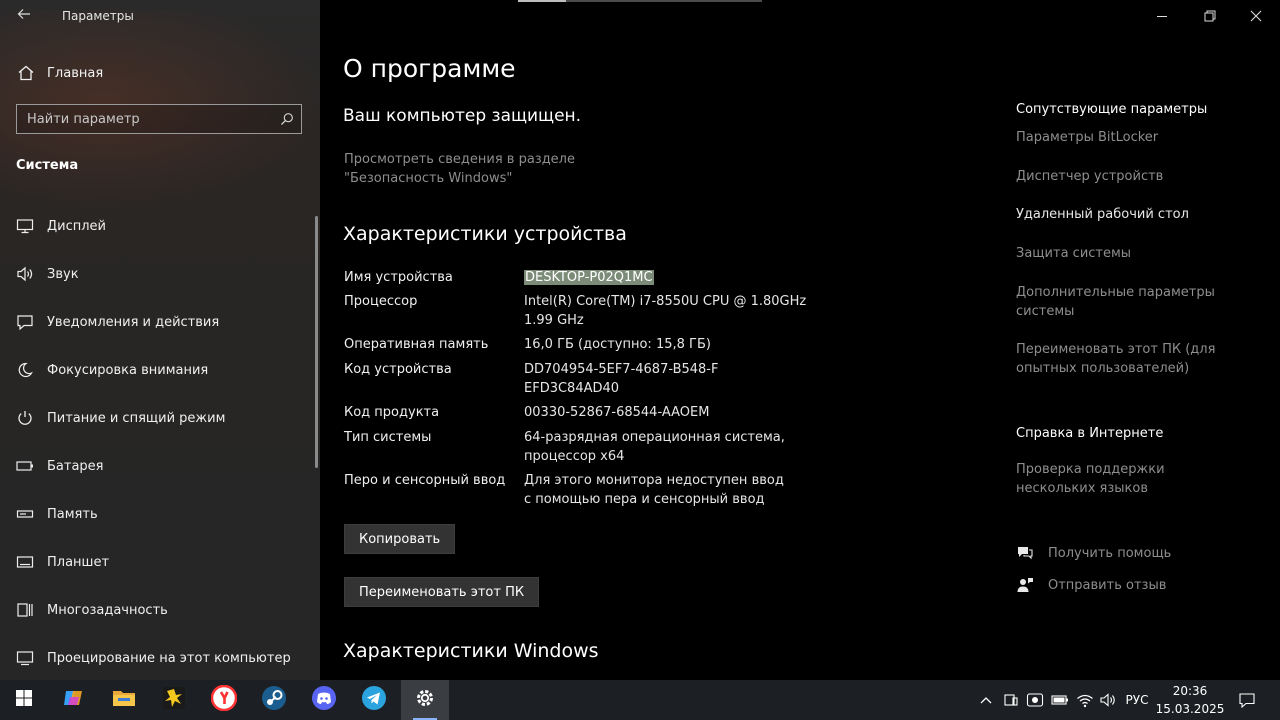  I want to click on spec-label: Процессор, so click(381, 301).